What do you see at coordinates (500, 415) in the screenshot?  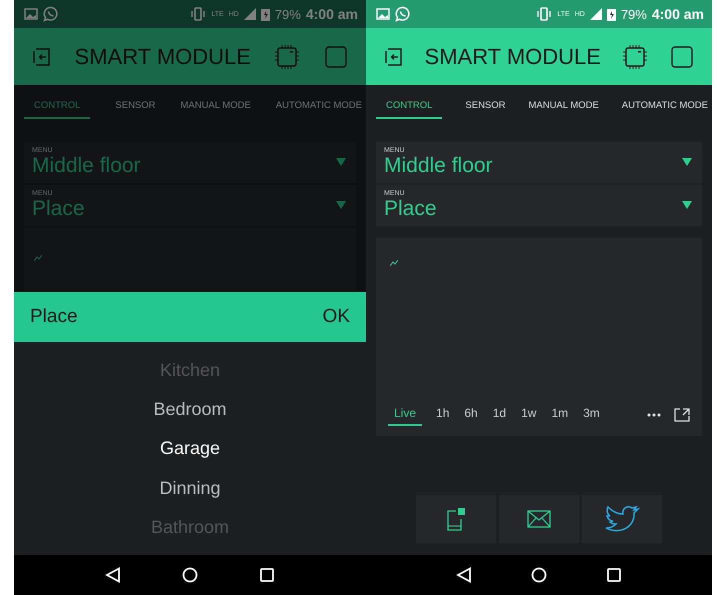 I see `time-range-tab: 1d` at bounding box center [500, 415].